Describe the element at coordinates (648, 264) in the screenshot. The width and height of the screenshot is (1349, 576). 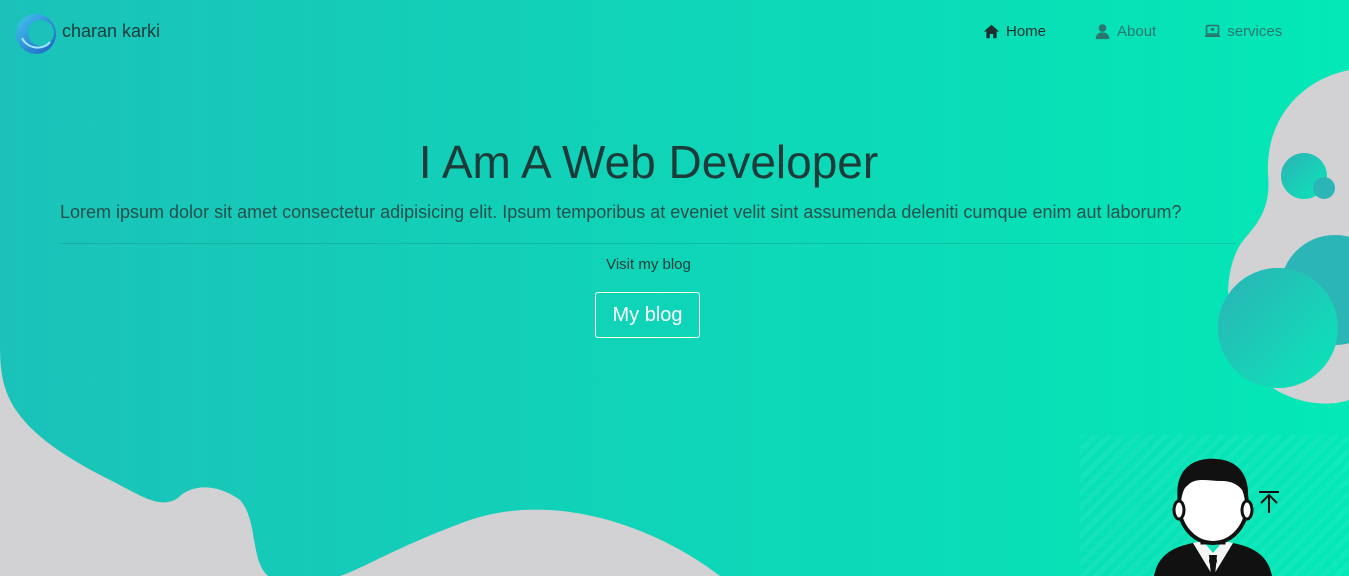
I see `visit-blog-label: Visit my blog` at that location.